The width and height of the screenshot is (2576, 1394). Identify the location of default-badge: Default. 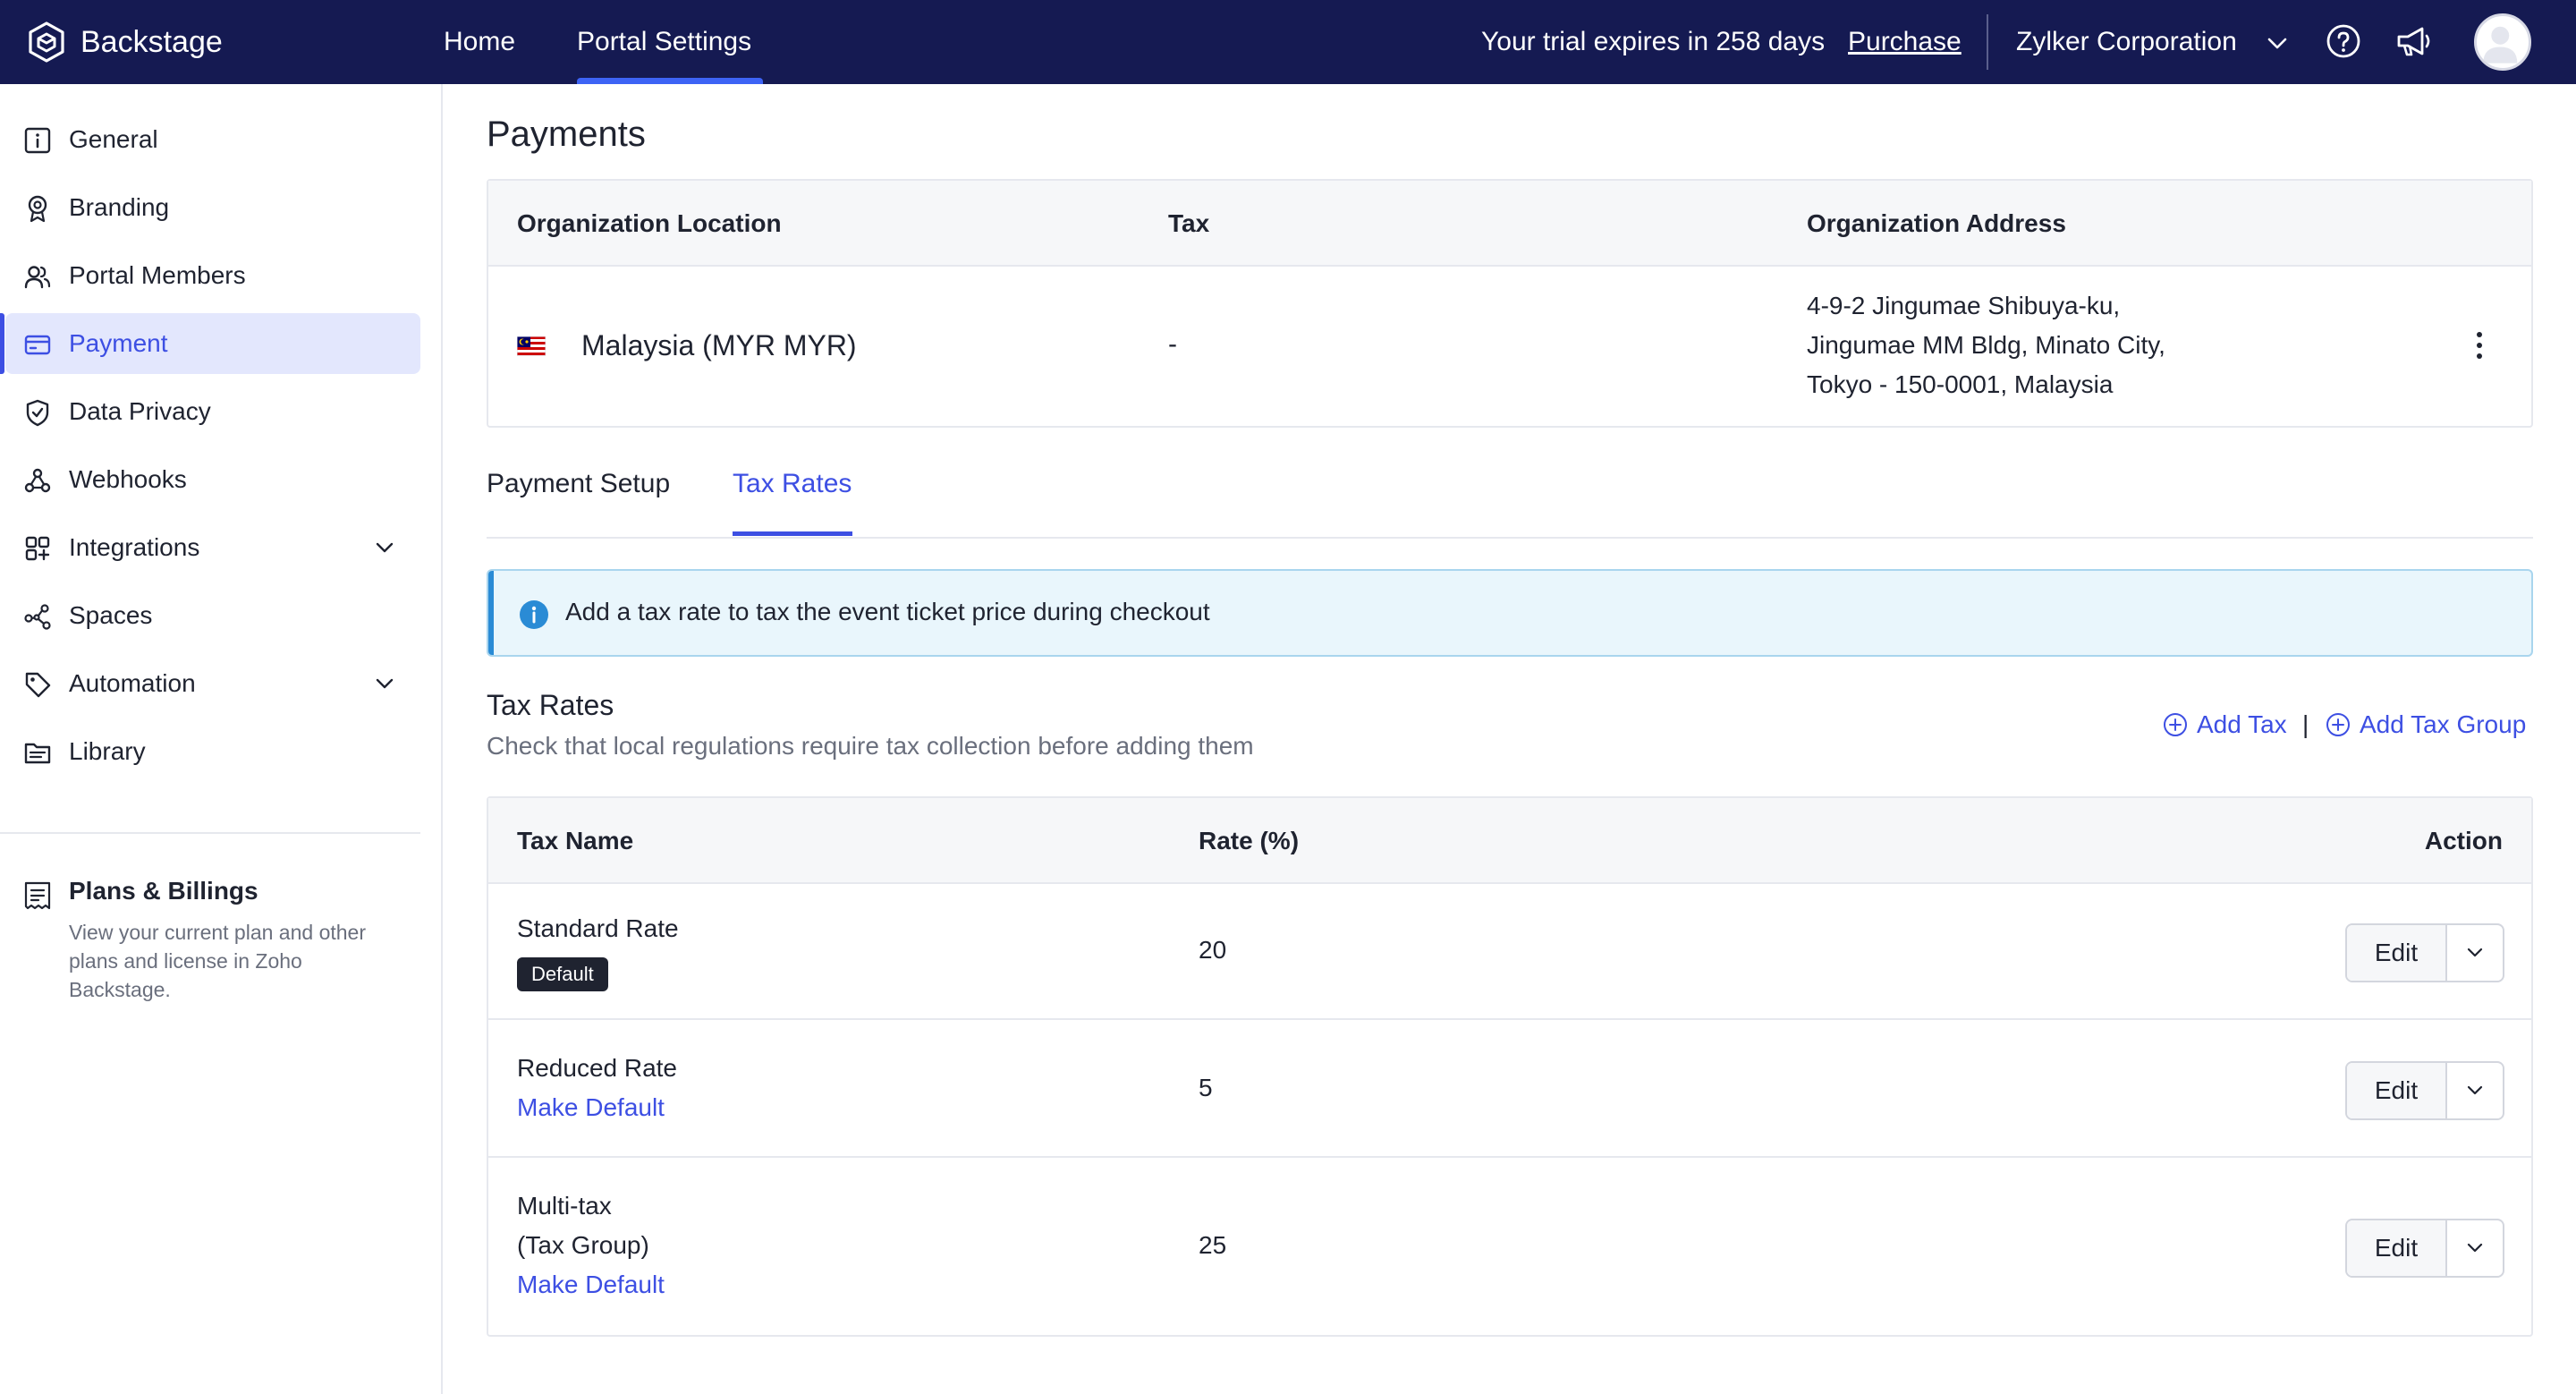
(562, 974).